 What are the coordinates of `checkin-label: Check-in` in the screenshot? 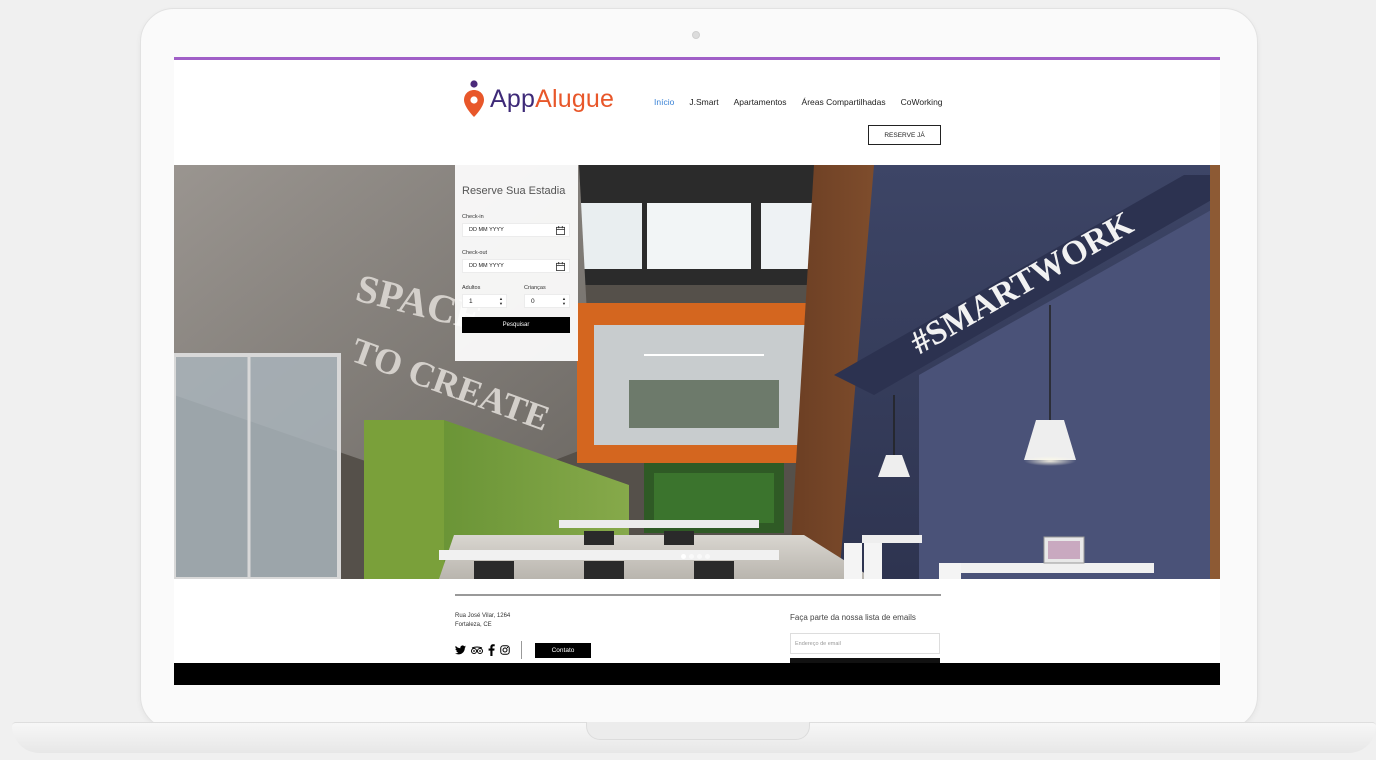 It's located at (473, 217).